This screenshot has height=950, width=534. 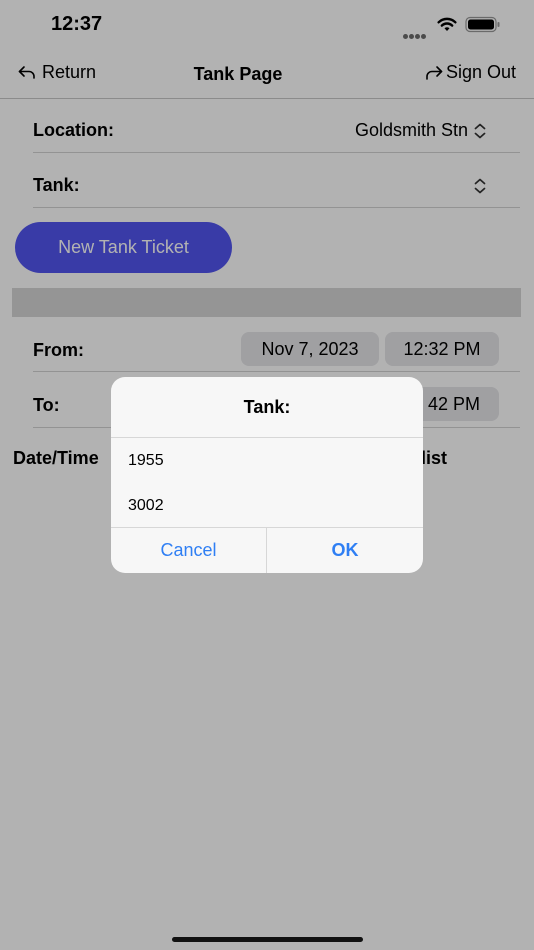 What do you see at coordinates (146, 461) in the screenshot?
I see `tank-option-1955: 1955` at bounding box center [146, 461].